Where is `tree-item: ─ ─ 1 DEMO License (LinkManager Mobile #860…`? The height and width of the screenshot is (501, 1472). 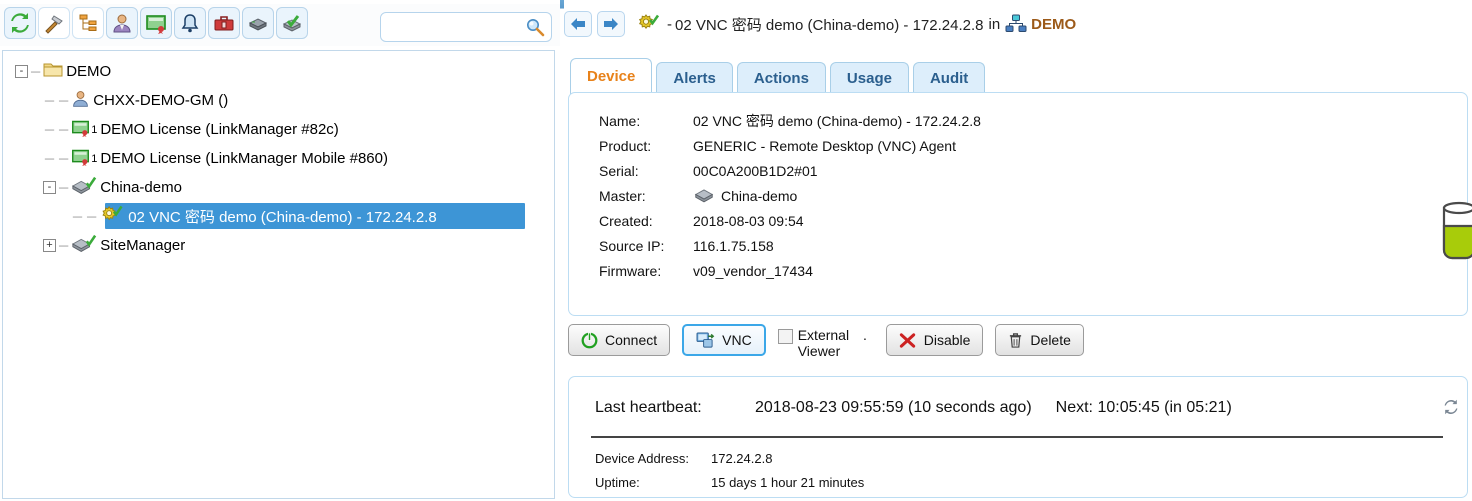
tree-item: ─ ─ 1 DEMO License (LinkManager Mobile #860… is located at coordinates (281, 158).